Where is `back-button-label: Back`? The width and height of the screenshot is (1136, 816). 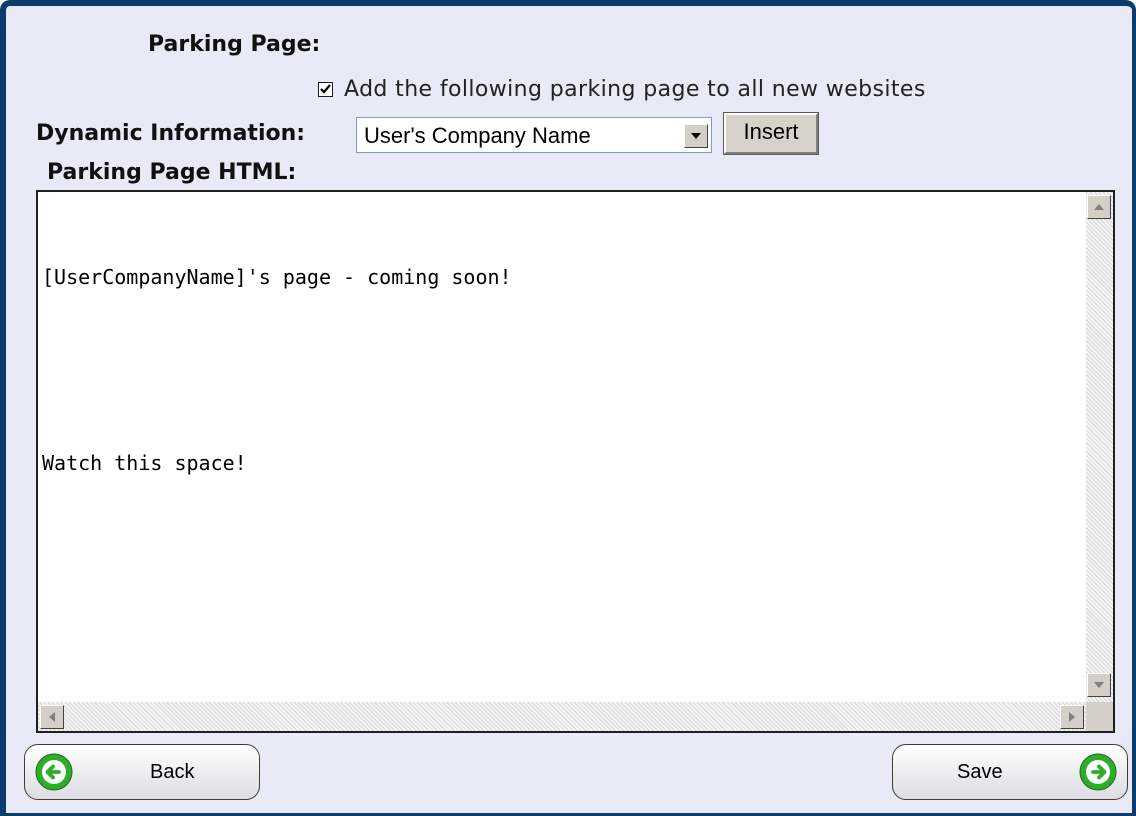
back-button-label: Back is located at coordinates (172, 772).